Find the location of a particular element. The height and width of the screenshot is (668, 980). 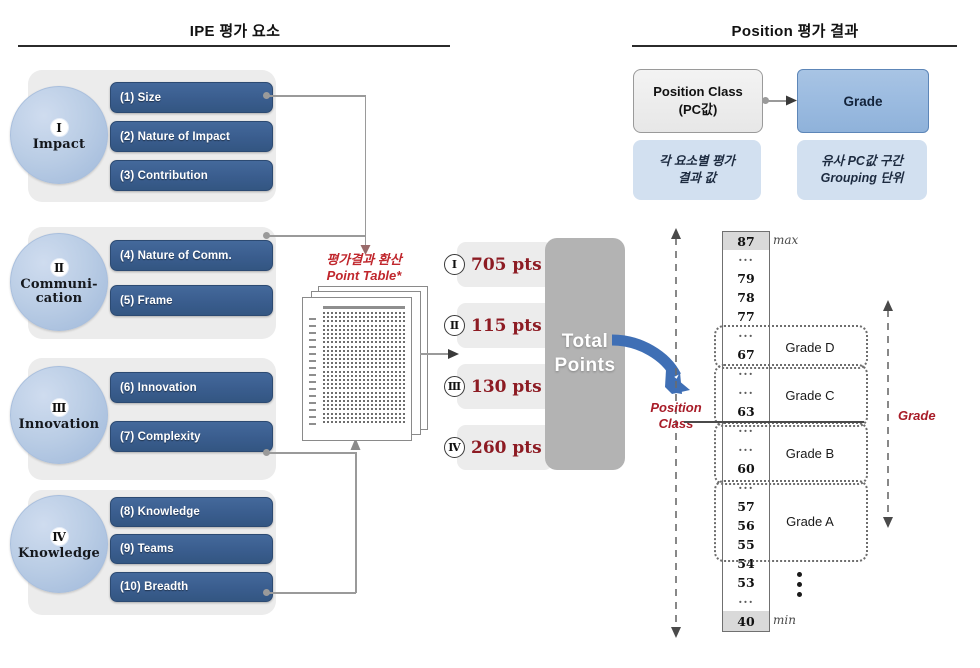

grade-group-label: Grade A is located at coordinates (810, 521).